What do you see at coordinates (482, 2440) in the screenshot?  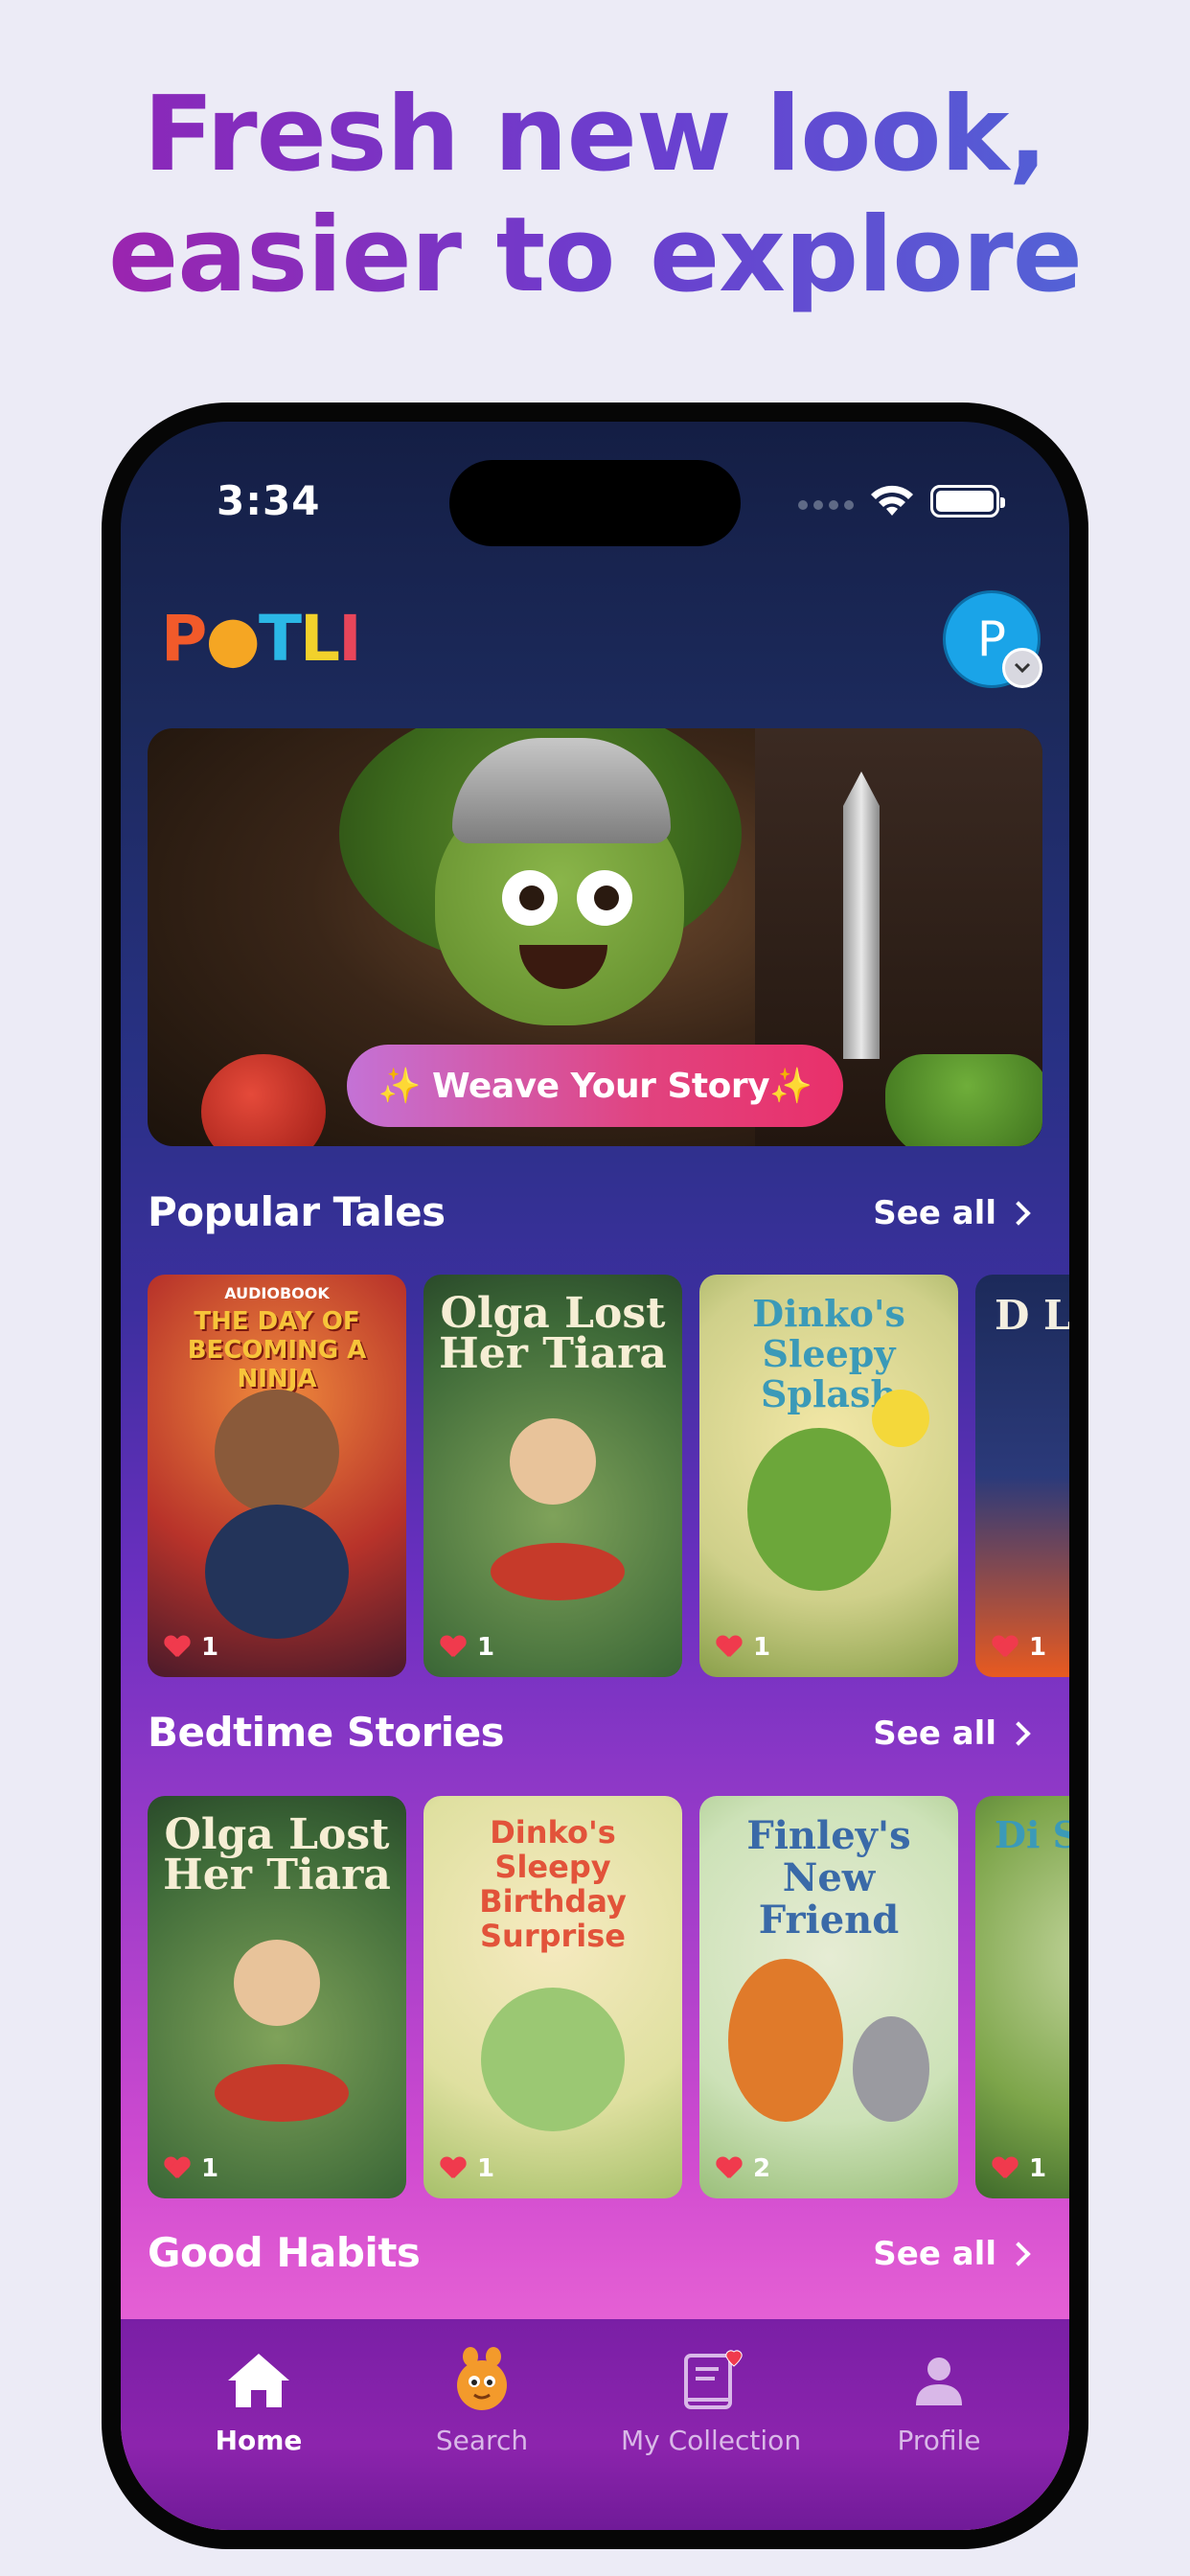 I see `tab-label: Search` at bounding box center [482, 2440].